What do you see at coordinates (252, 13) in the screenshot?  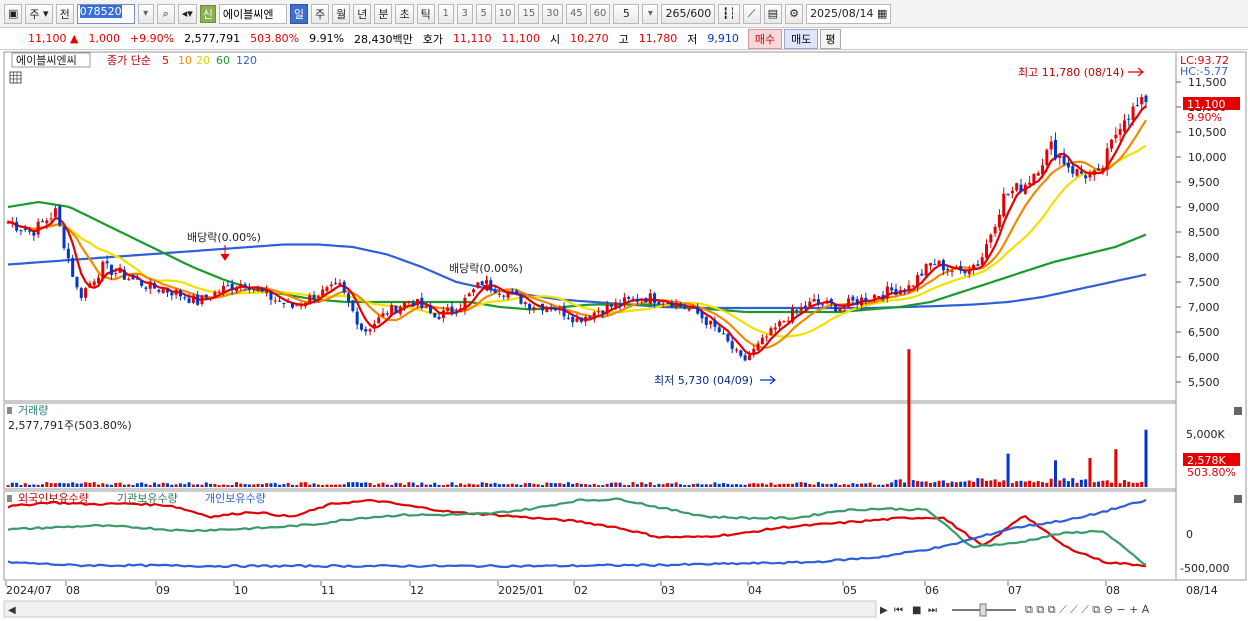 I see `stock-name-field: 에이블씨엔` at bounding box center [252, 13].